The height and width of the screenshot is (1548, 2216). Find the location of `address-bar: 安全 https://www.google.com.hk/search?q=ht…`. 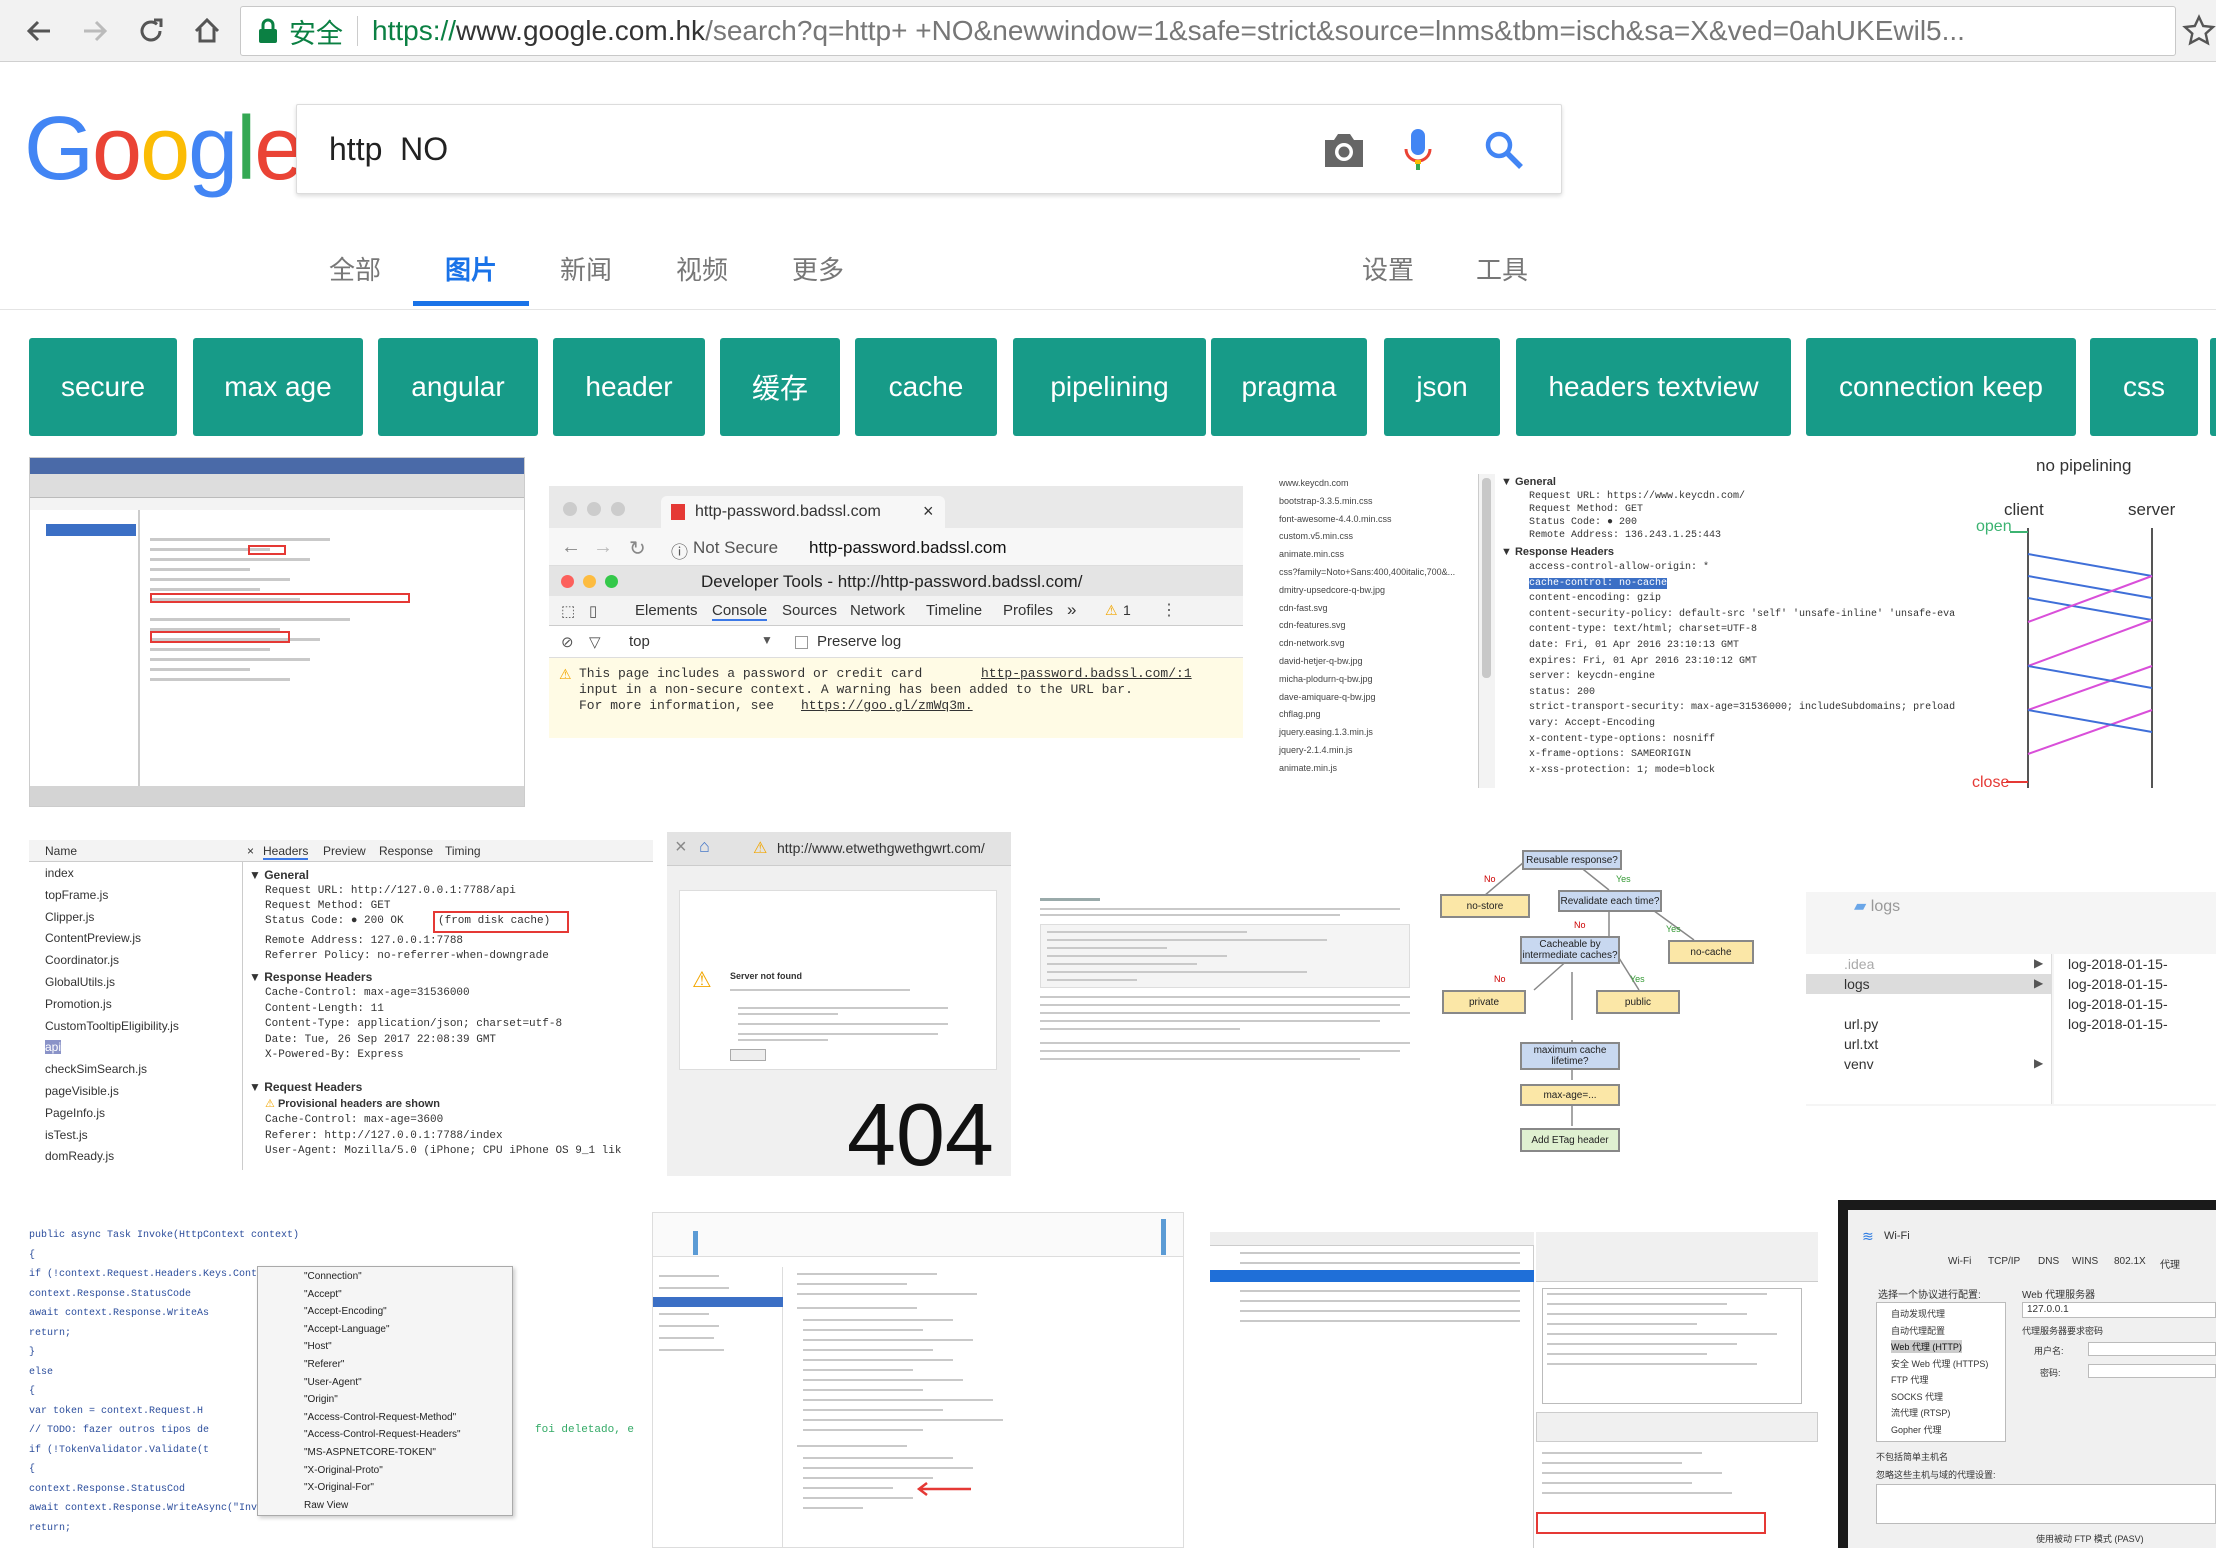

address-bar: 安全 https://www.google.com.hk/search?q=ht… is located at coordinates (1208, 31).